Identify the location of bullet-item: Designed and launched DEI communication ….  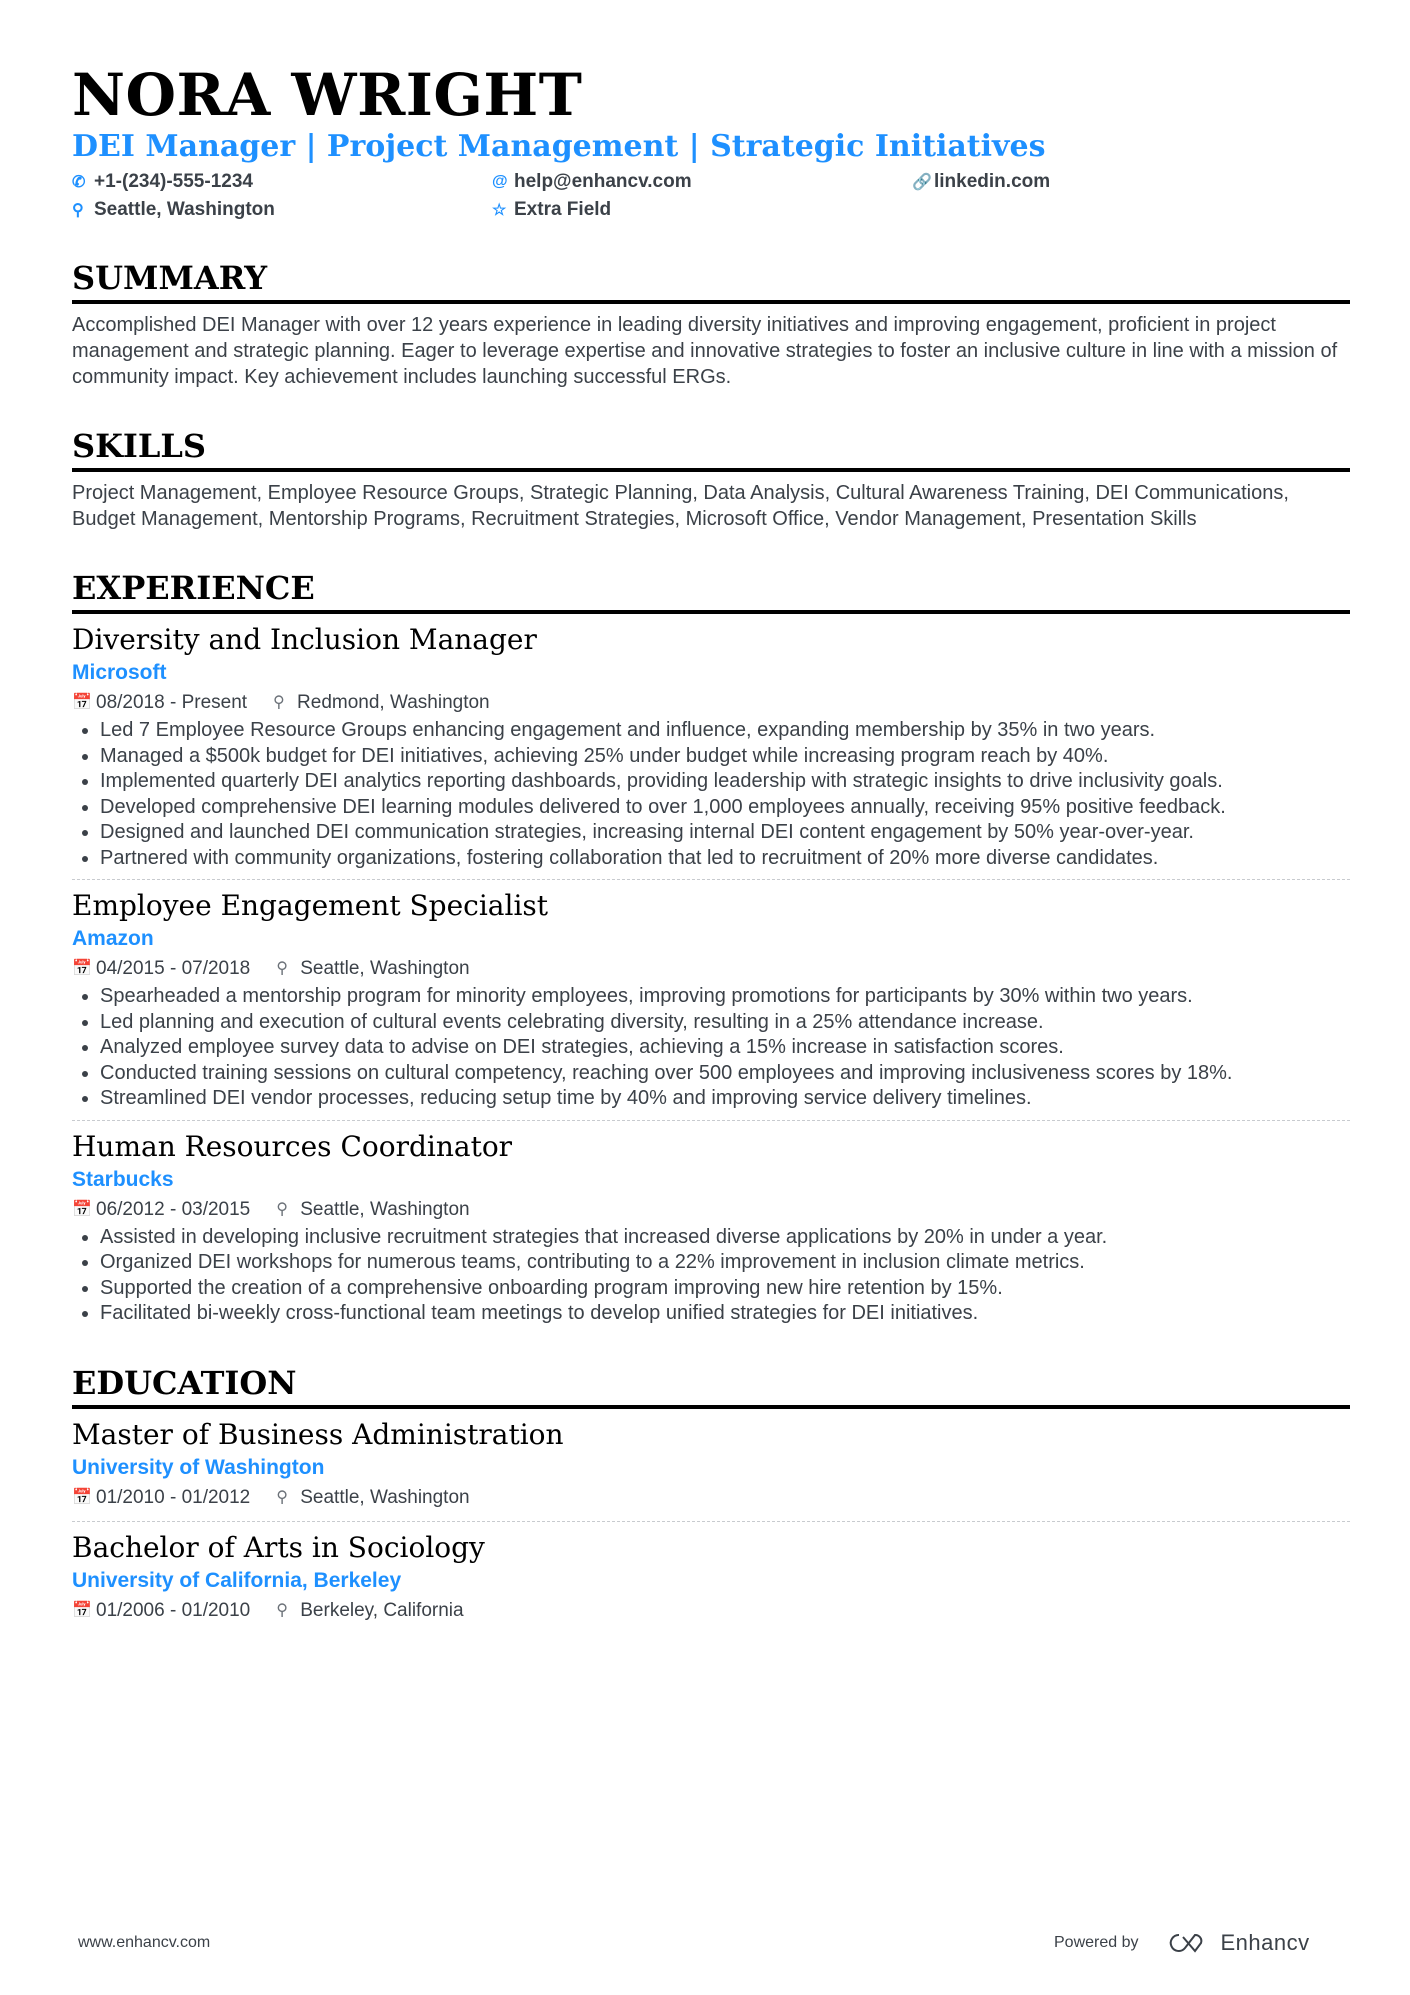
(725, 833).